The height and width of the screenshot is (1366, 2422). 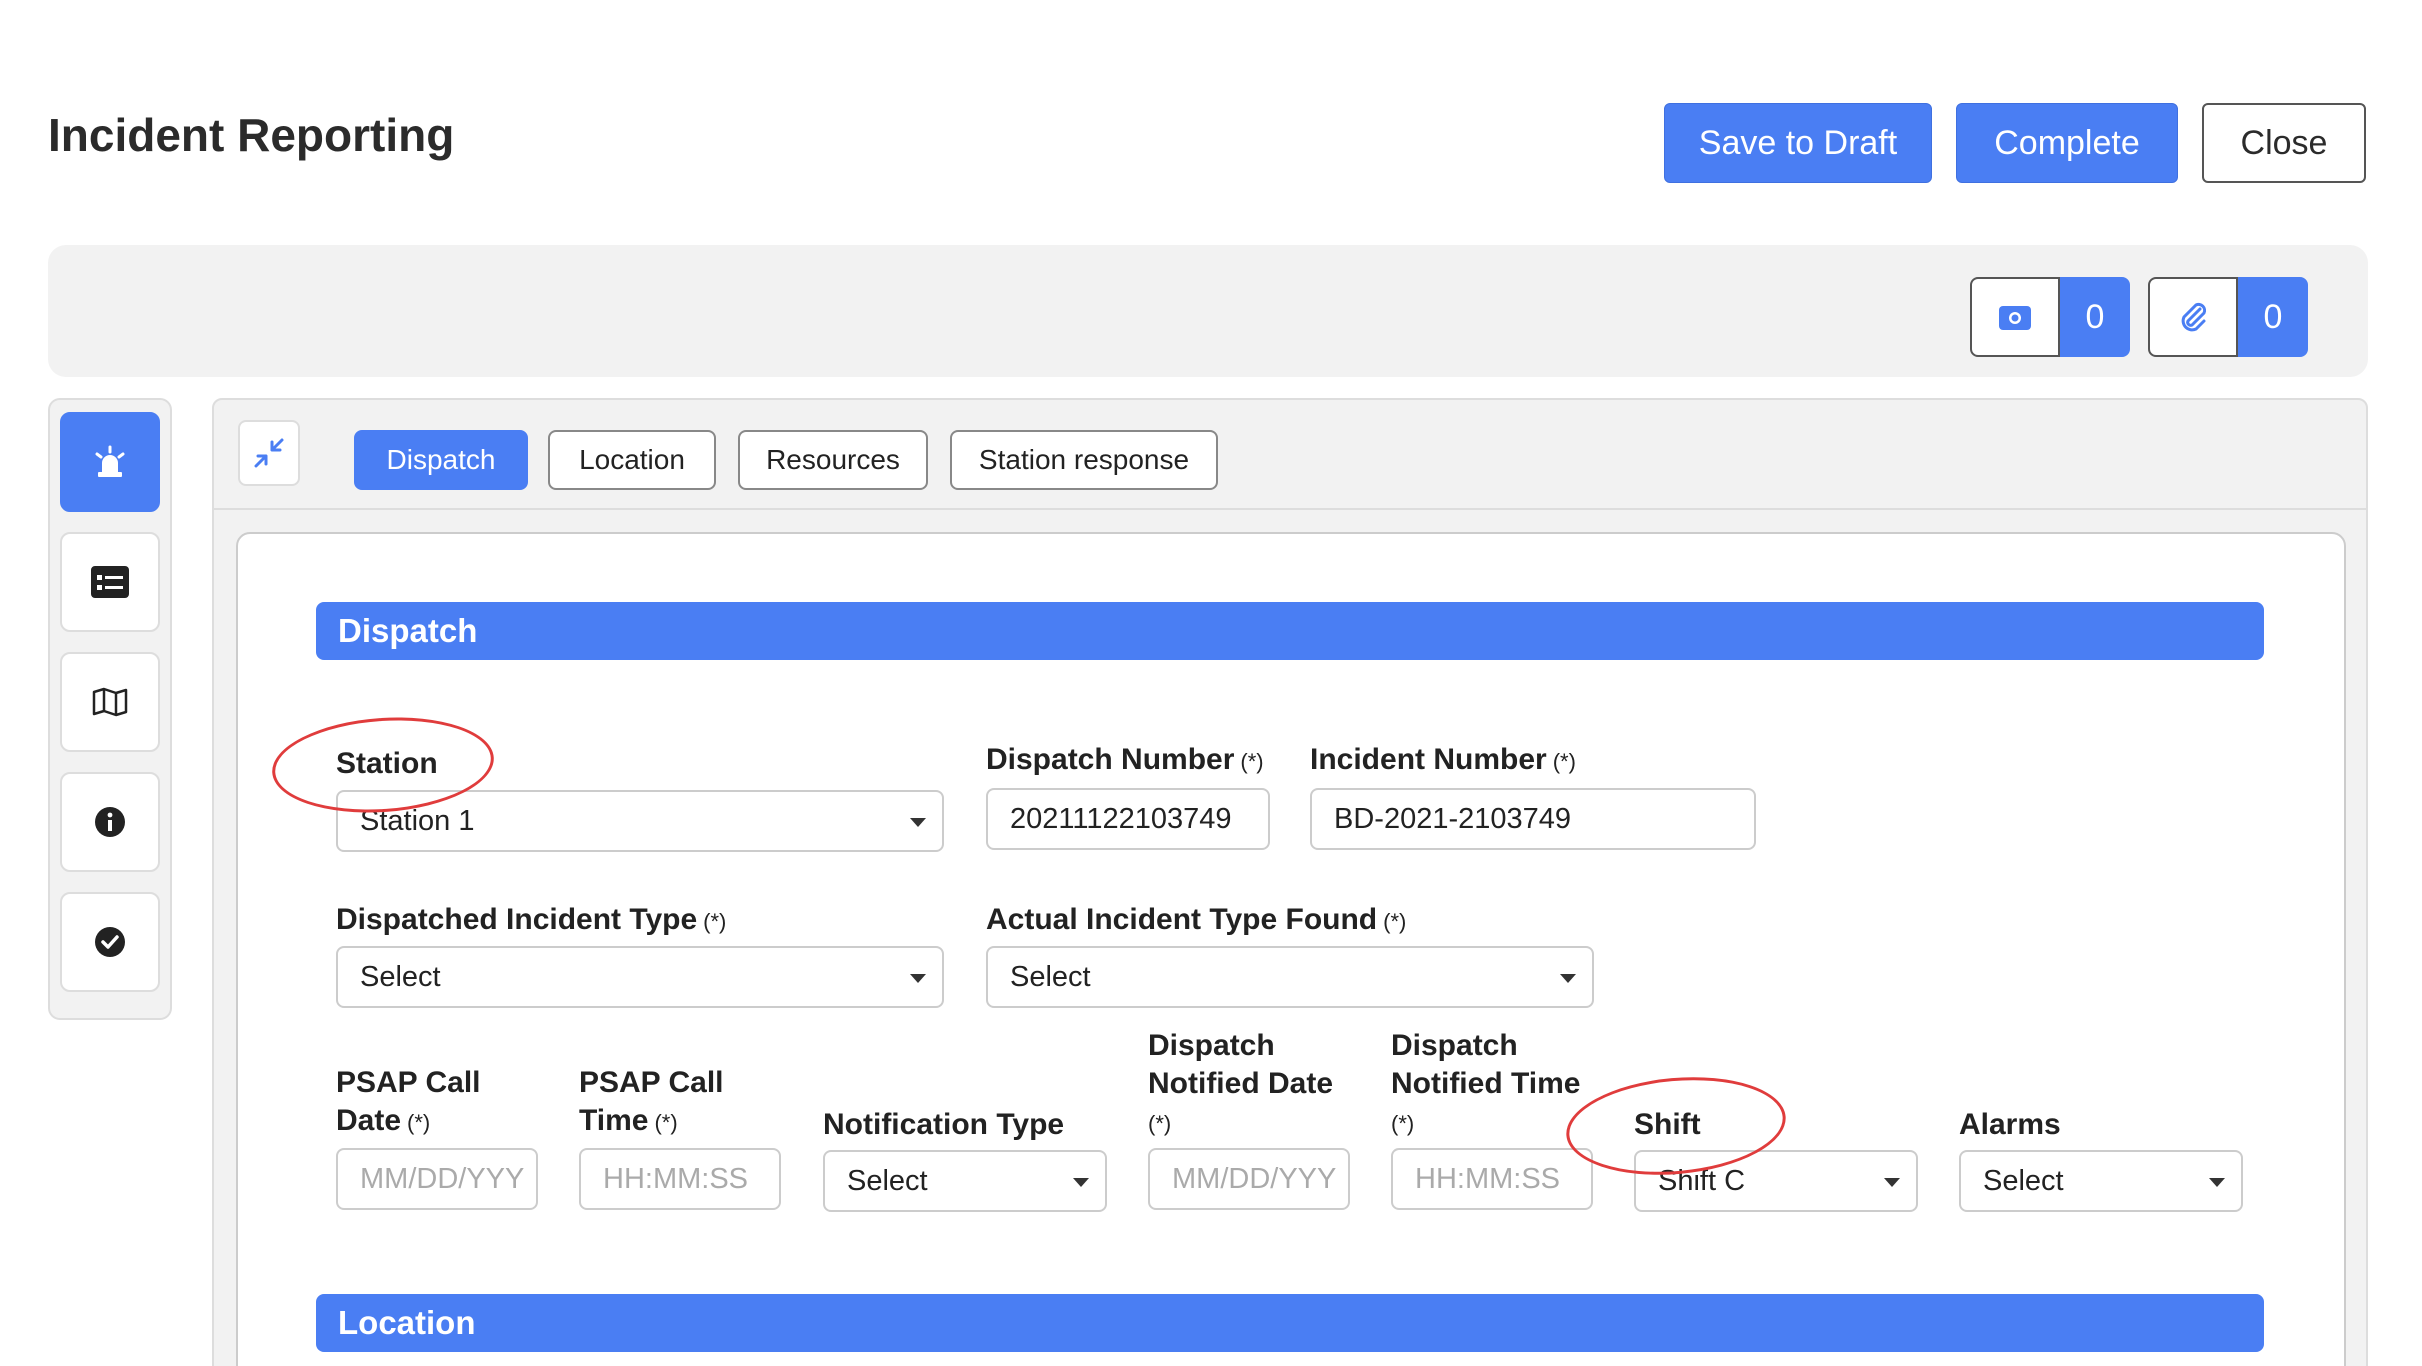 I want to click on dispatch-number-label: Dispatch Number (*), so click(x=1125, y=759).